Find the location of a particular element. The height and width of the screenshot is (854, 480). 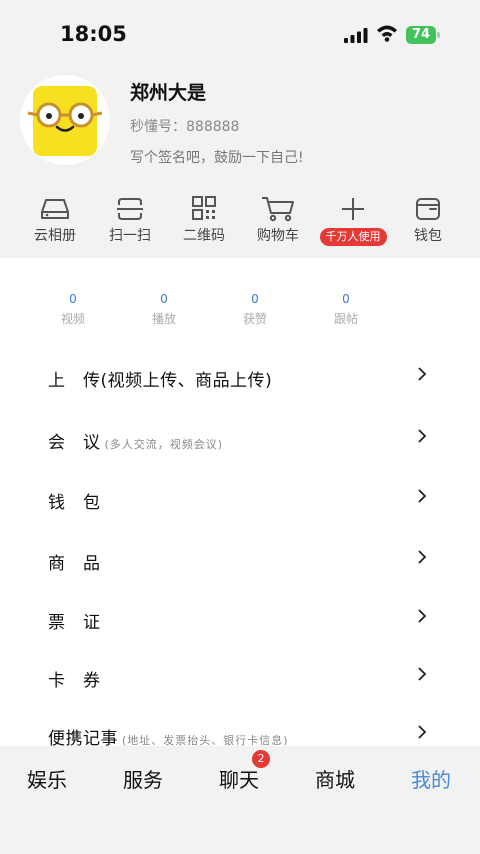

qr-code-icon is located at coordinates (204, 208).